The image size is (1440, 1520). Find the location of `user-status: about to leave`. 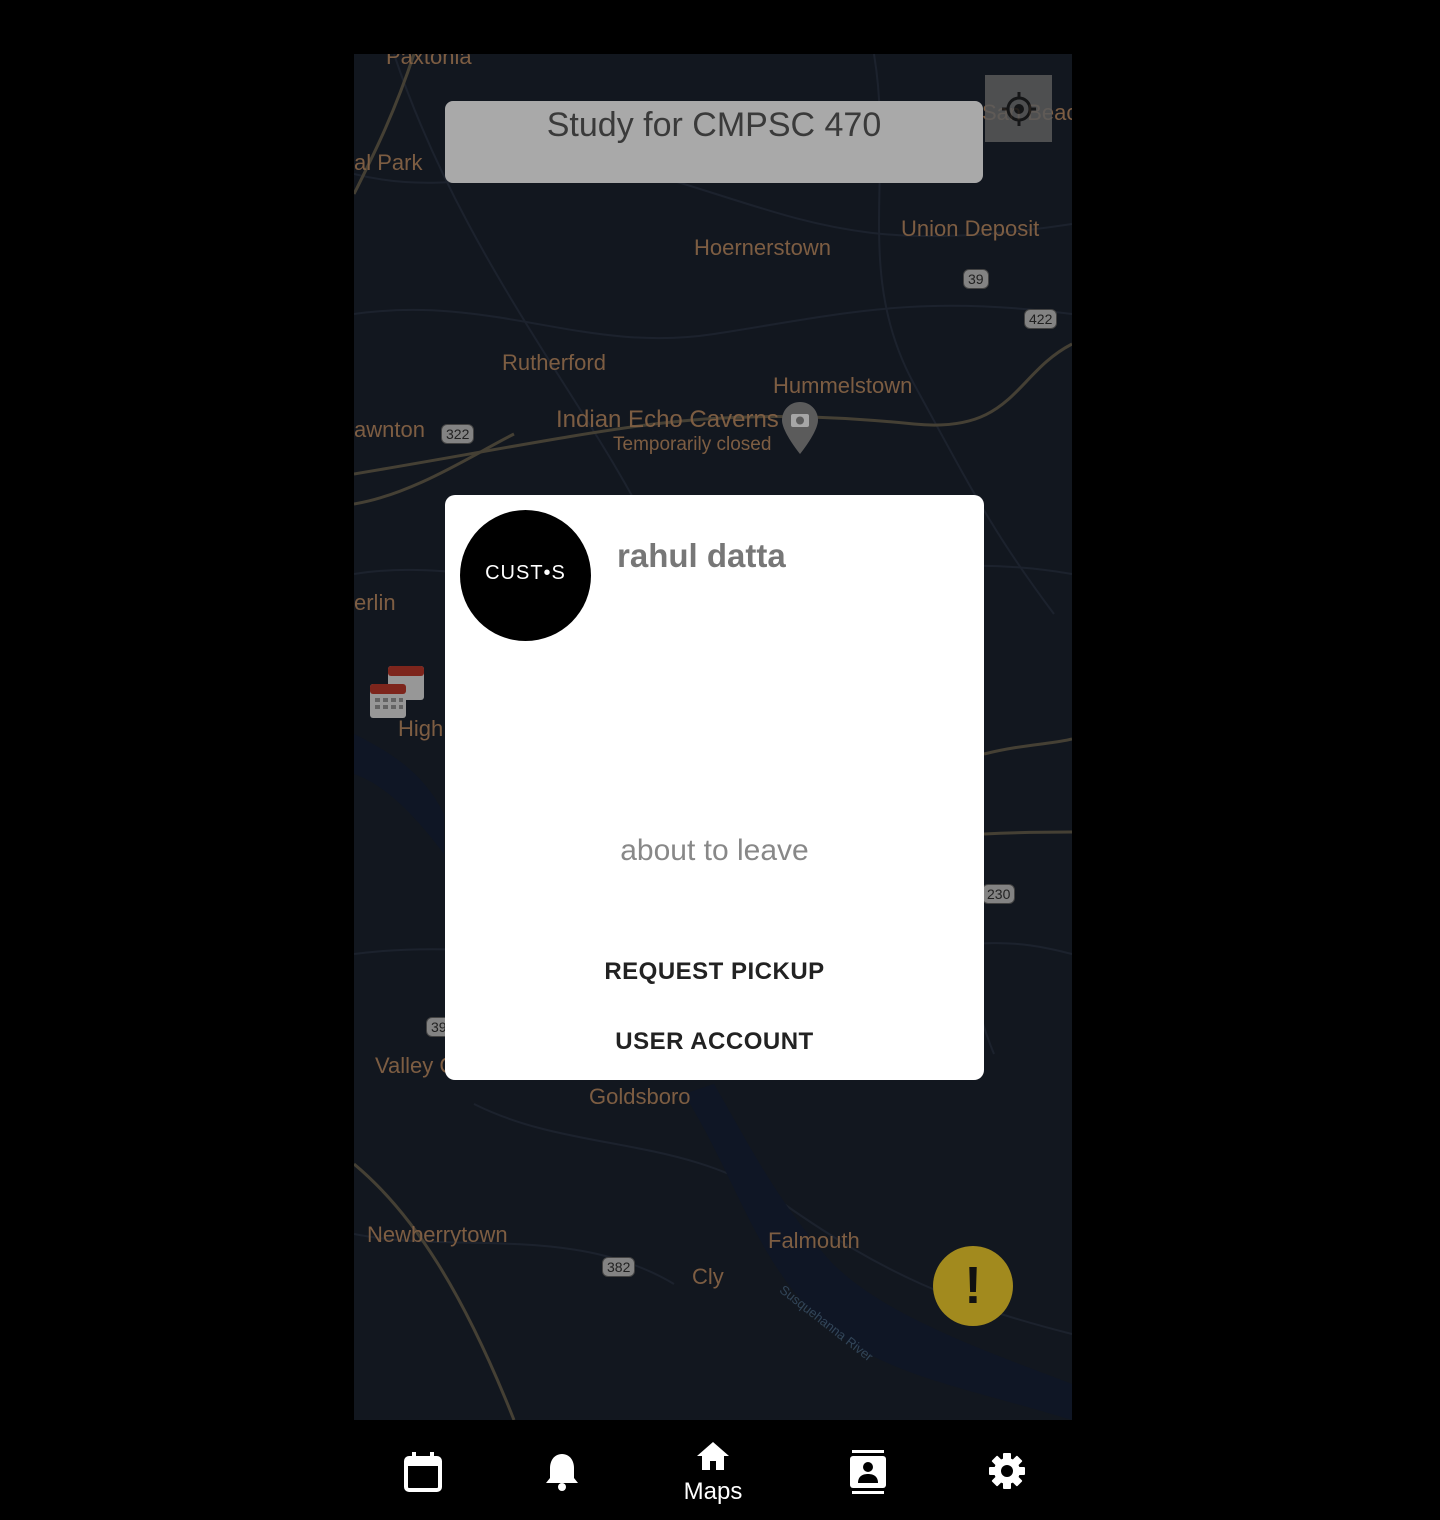

user-status: about to leave is located at coordinates (714, 850).